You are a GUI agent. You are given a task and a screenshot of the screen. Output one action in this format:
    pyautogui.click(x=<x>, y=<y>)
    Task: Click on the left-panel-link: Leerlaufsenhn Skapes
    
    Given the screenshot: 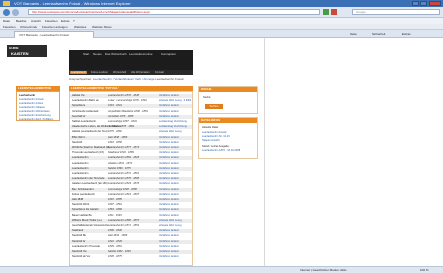 What is the action you would take?
    pyautogui.click(x=32, y=107)
    